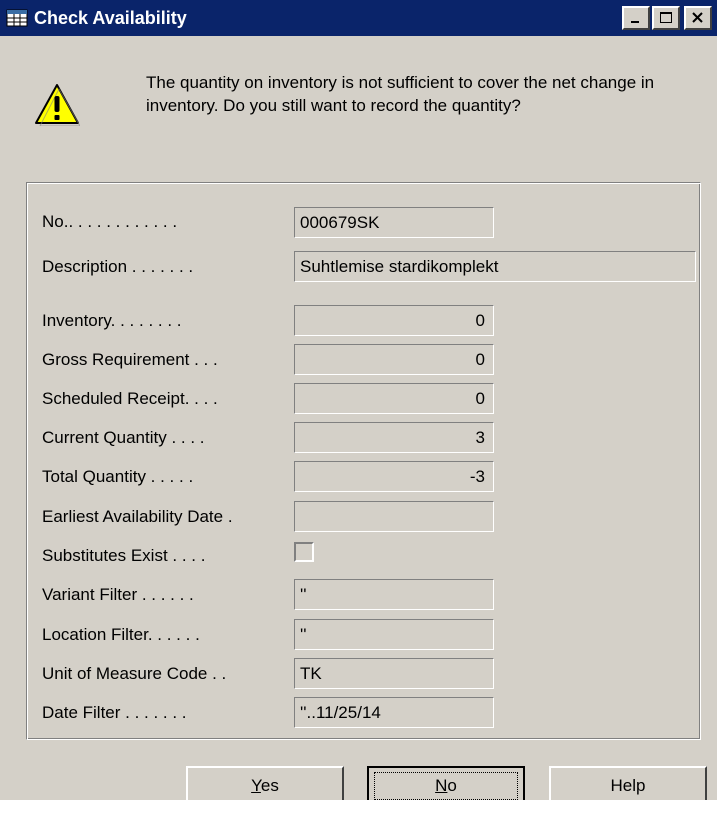 Image resolution: width=717 pixels, height=823 pixels. What do you see at coordinates (358, 811) in the screenshot?
I see `background-strip` at bounding box center [358, 811].